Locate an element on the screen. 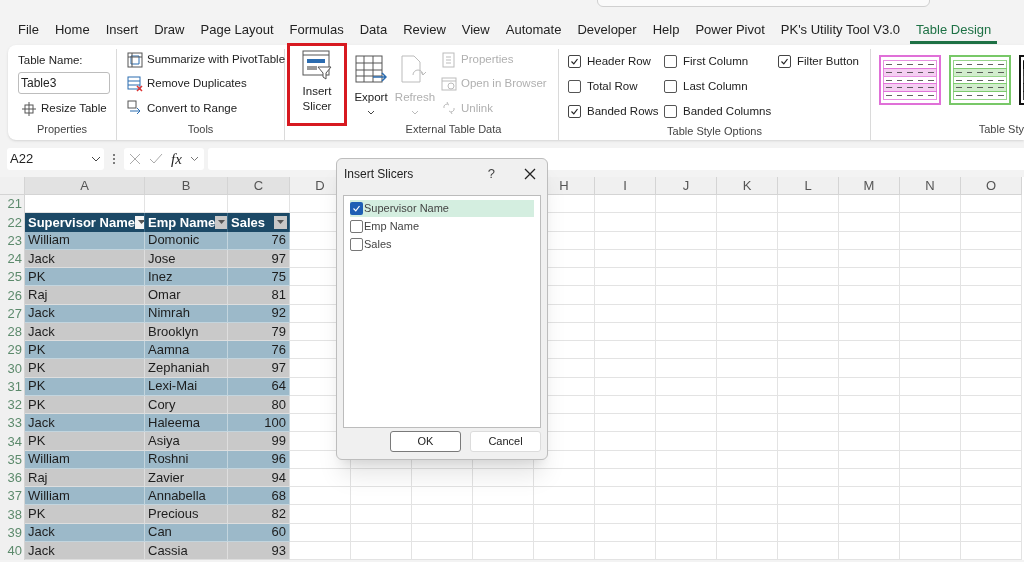 This screenshot has height=562, width=1024. ribbon-tab: Draw is located at coordinates (169, 32).